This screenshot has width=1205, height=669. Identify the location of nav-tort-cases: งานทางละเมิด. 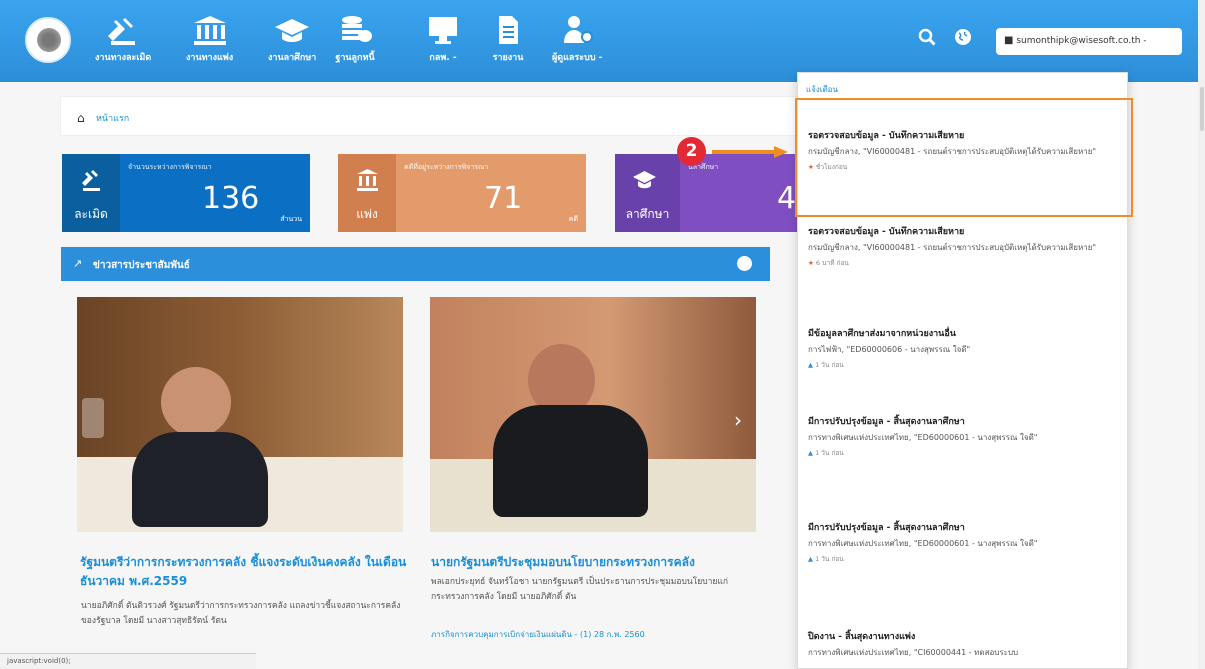
(123, 39).